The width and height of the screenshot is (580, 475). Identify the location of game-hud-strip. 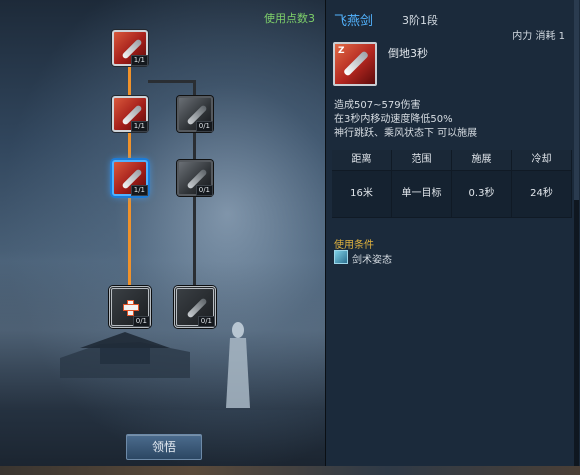
(290, 470).